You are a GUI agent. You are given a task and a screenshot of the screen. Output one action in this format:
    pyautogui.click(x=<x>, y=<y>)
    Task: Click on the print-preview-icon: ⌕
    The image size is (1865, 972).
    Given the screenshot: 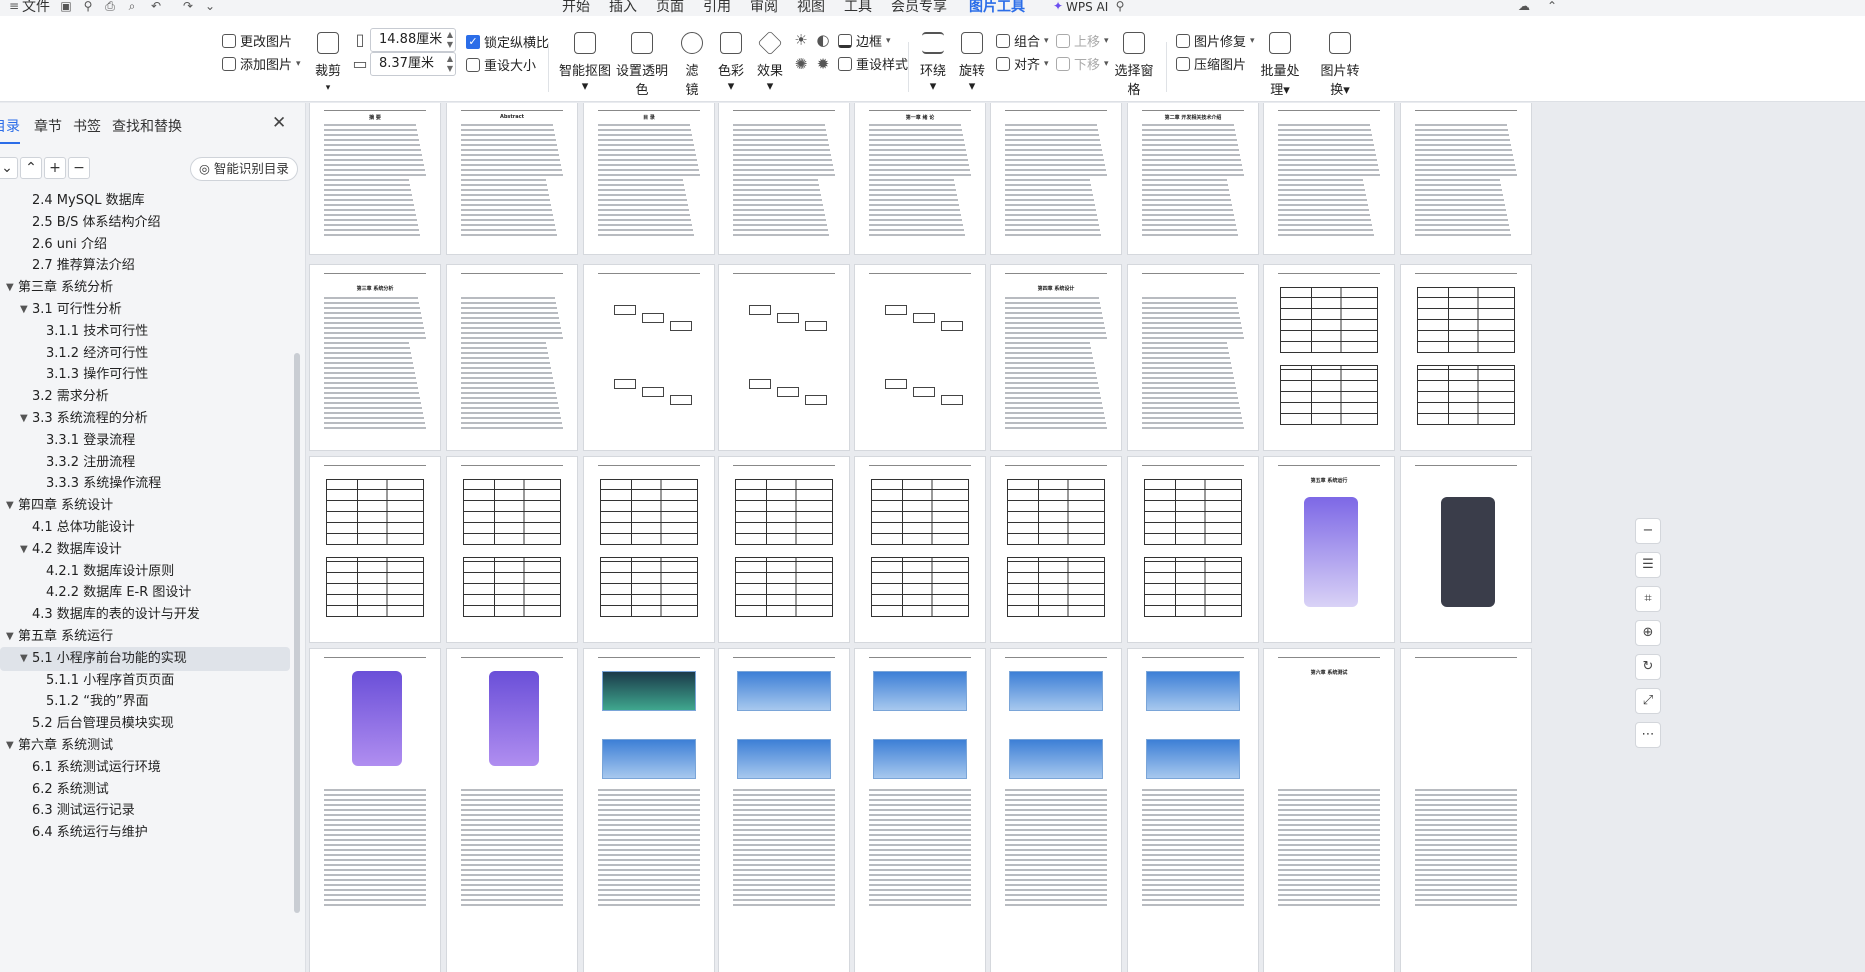 What is the action you would take?
    pyautogui.click(x=132, y=7)
    